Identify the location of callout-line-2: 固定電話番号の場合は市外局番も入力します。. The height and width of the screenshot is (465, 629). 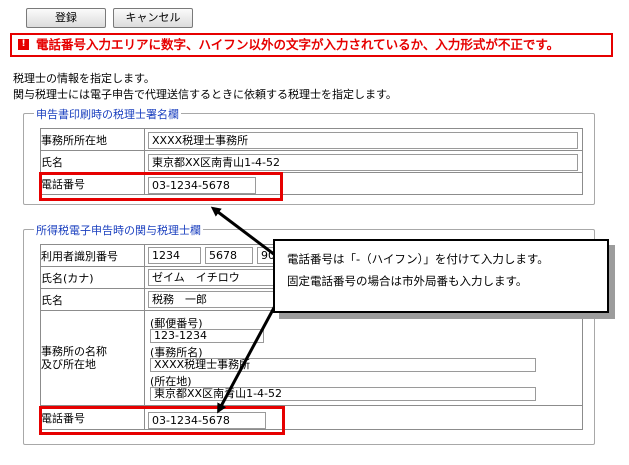
(407, 281).